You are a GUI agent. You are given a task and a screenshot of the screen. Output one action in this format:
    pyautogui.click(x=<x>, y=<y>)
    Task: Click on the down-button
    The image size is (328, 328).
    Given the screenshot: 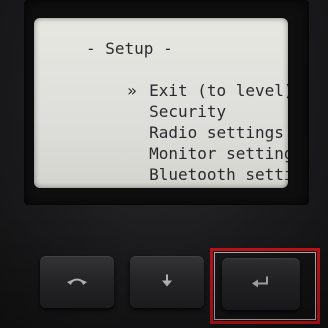 What is the action you would take?
    pyautogui.click(x=167, y=282)
    